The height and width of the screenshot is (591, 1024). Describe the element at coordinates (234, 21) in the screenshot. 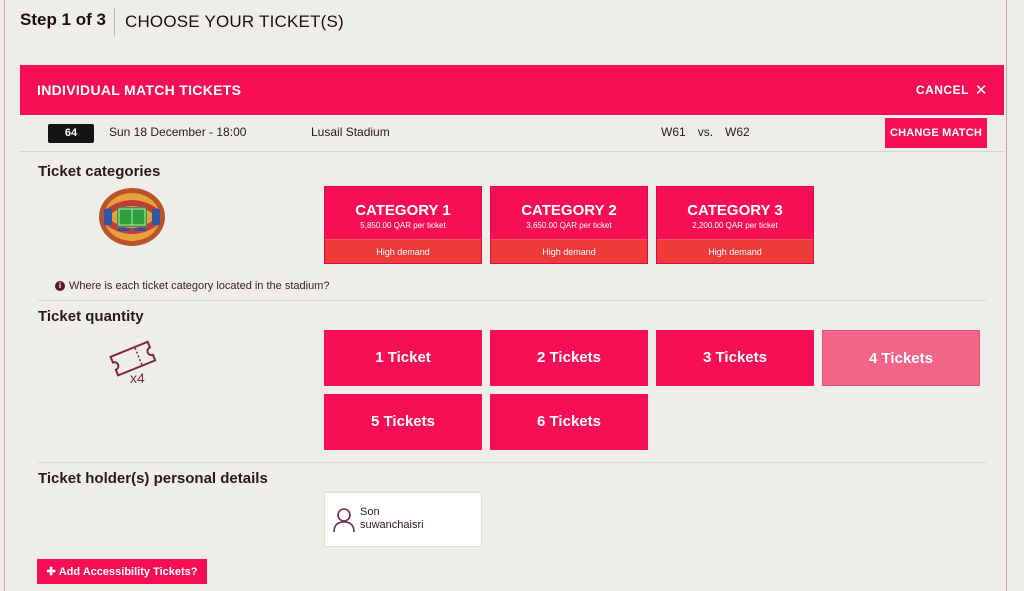

I see `step-title: CHOOSE YOUR TICKET(S)` at that location.